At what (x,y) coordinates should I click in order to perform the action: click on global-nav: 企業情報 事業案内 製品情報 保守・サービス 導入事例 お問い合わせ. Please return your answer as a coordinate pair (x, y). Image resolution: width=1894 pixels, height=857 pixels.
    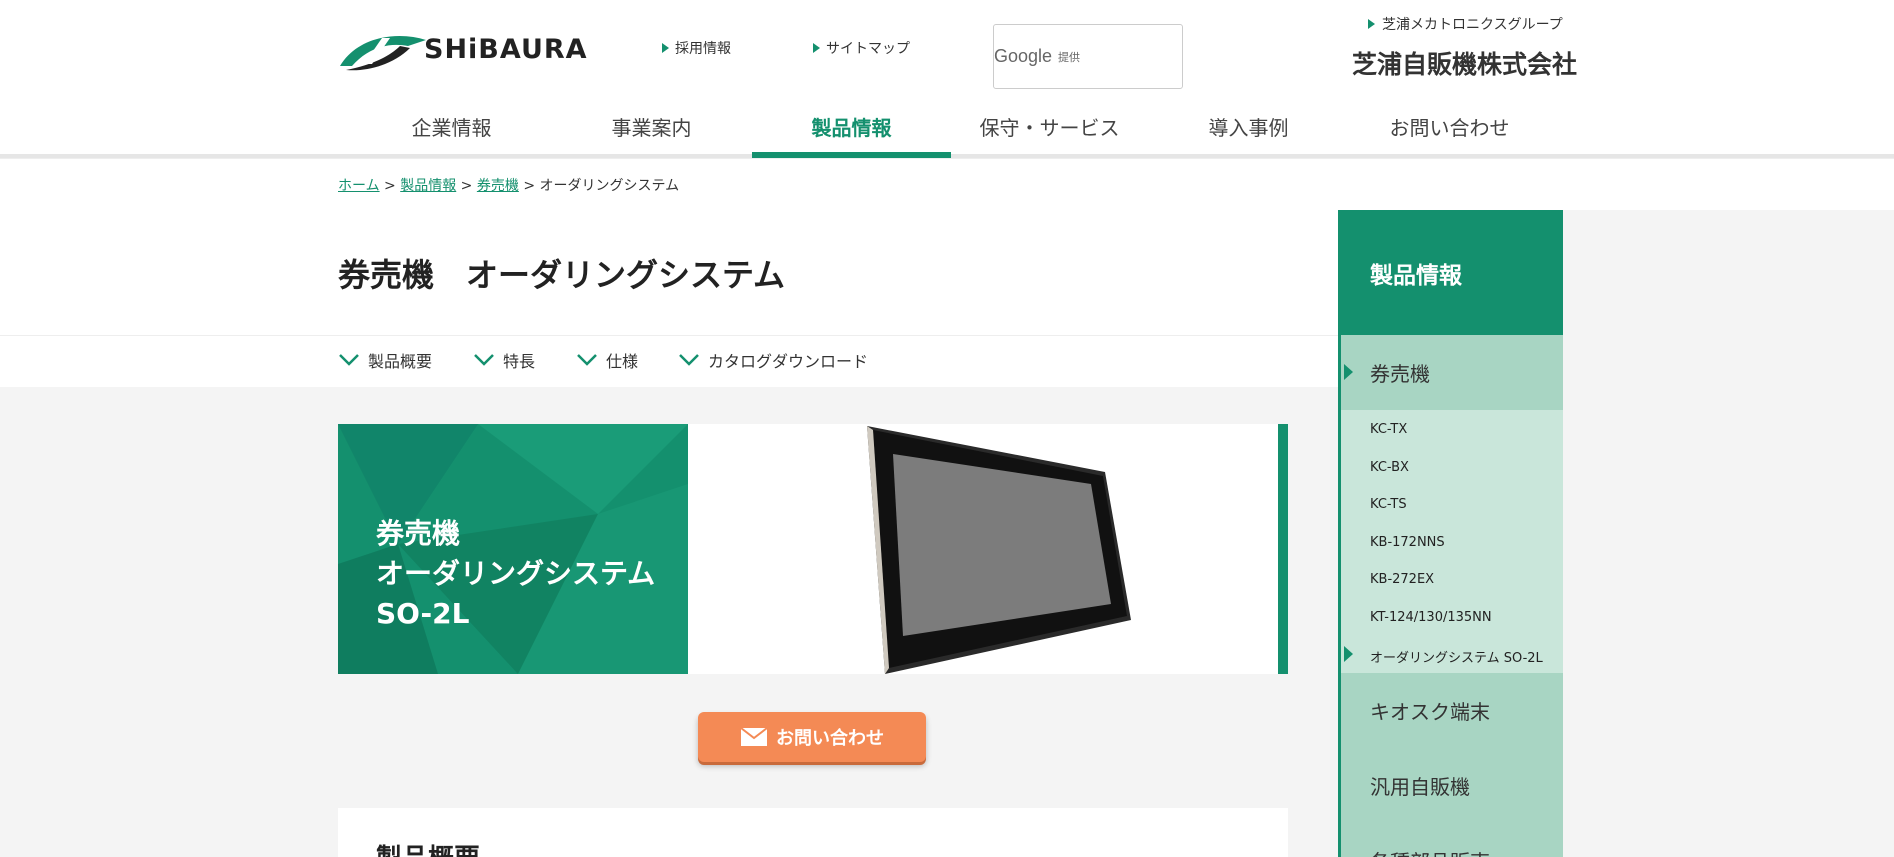
    Looking at the image, I should click on (947, 128).